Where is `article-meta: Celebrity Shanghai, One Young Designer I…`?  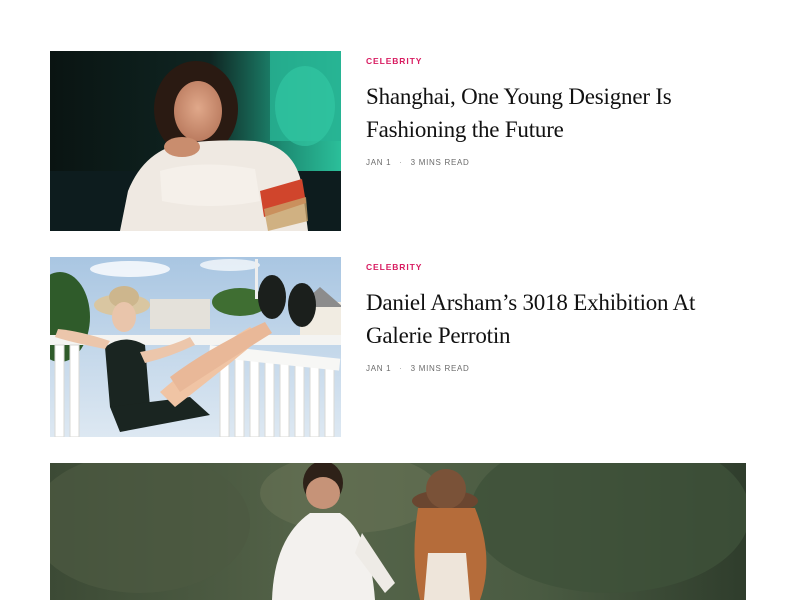
article-meta: Celebrity Shanghai, One Young Designer I… is located at coordinates (558, 109).